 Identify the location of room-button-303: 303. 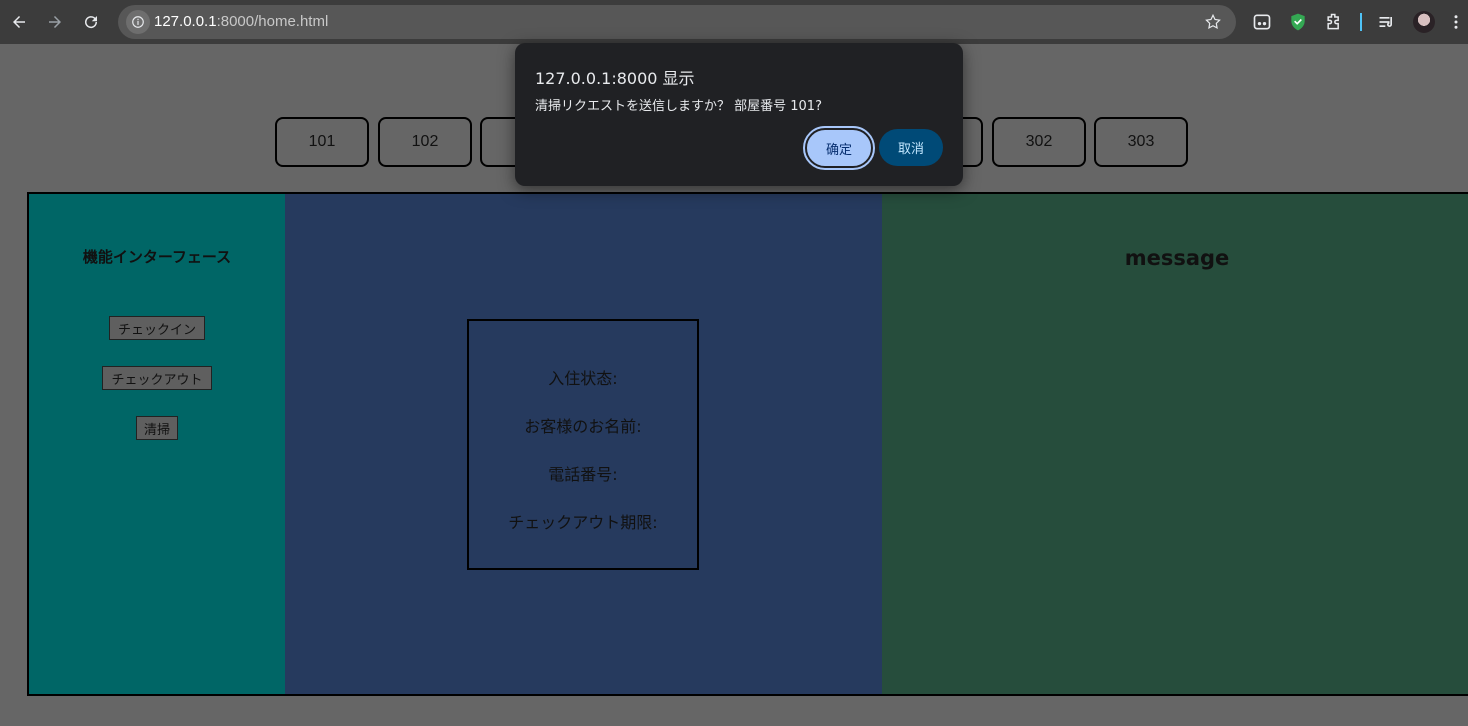
(1141, 142).